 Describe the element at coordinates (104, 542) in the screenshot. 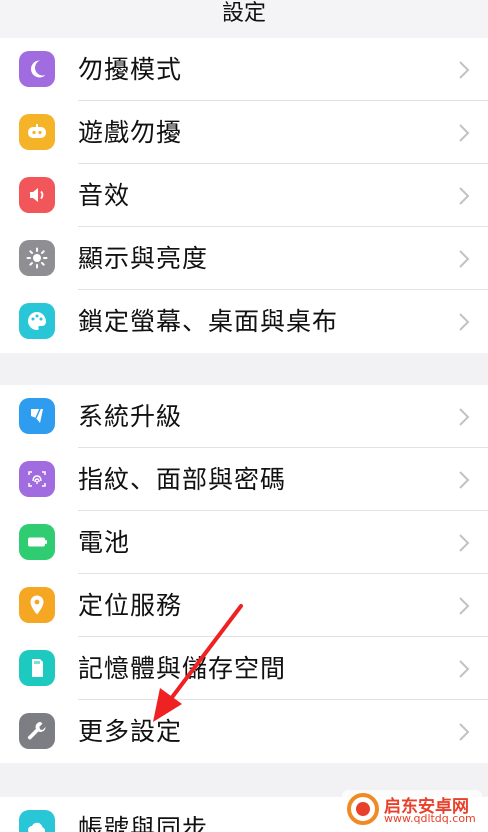

I see `settings-item-label: 電池` at that location.